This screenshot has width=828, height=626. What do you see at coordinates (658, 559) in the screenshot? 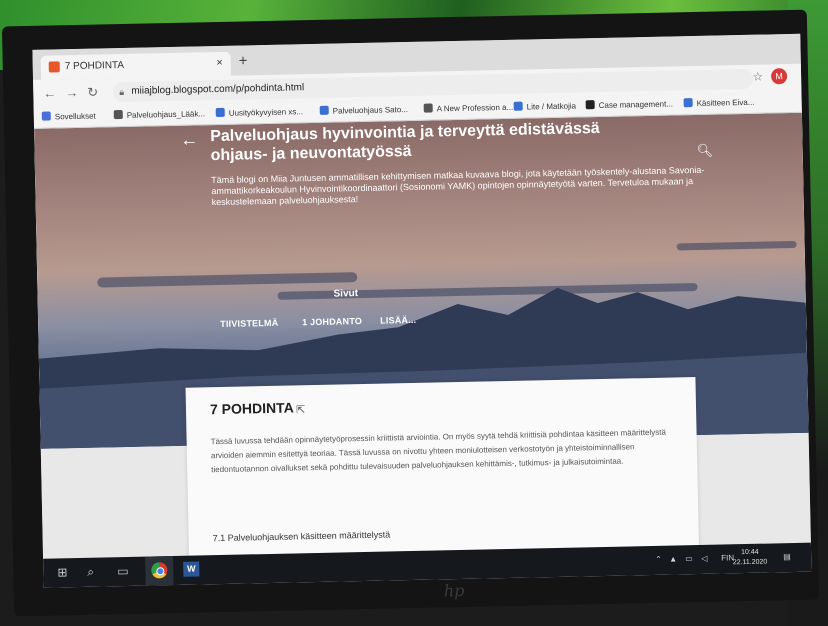
I see `tray-chevron-icon: ⌃` at bounding box center [658, 559].